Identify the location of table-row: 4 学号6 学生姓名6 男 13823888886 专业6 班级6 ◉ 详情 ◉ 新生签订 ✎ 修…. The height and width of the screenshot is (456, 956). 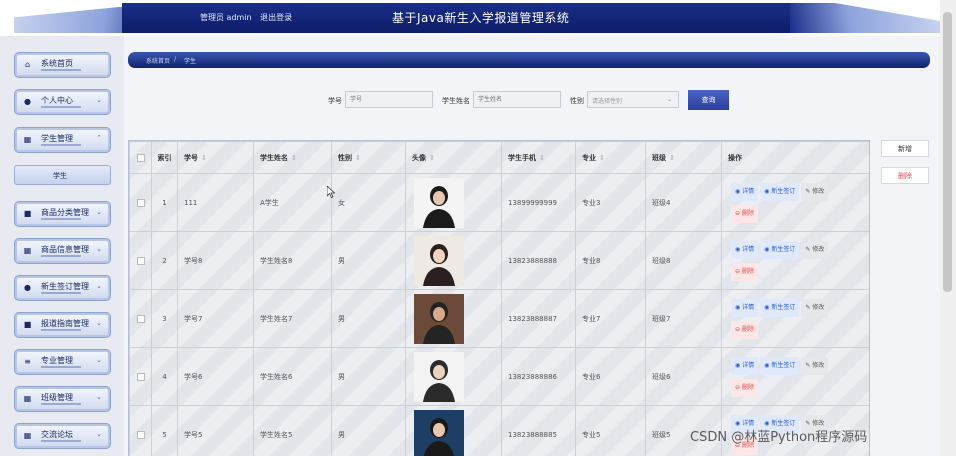
(499, 376).